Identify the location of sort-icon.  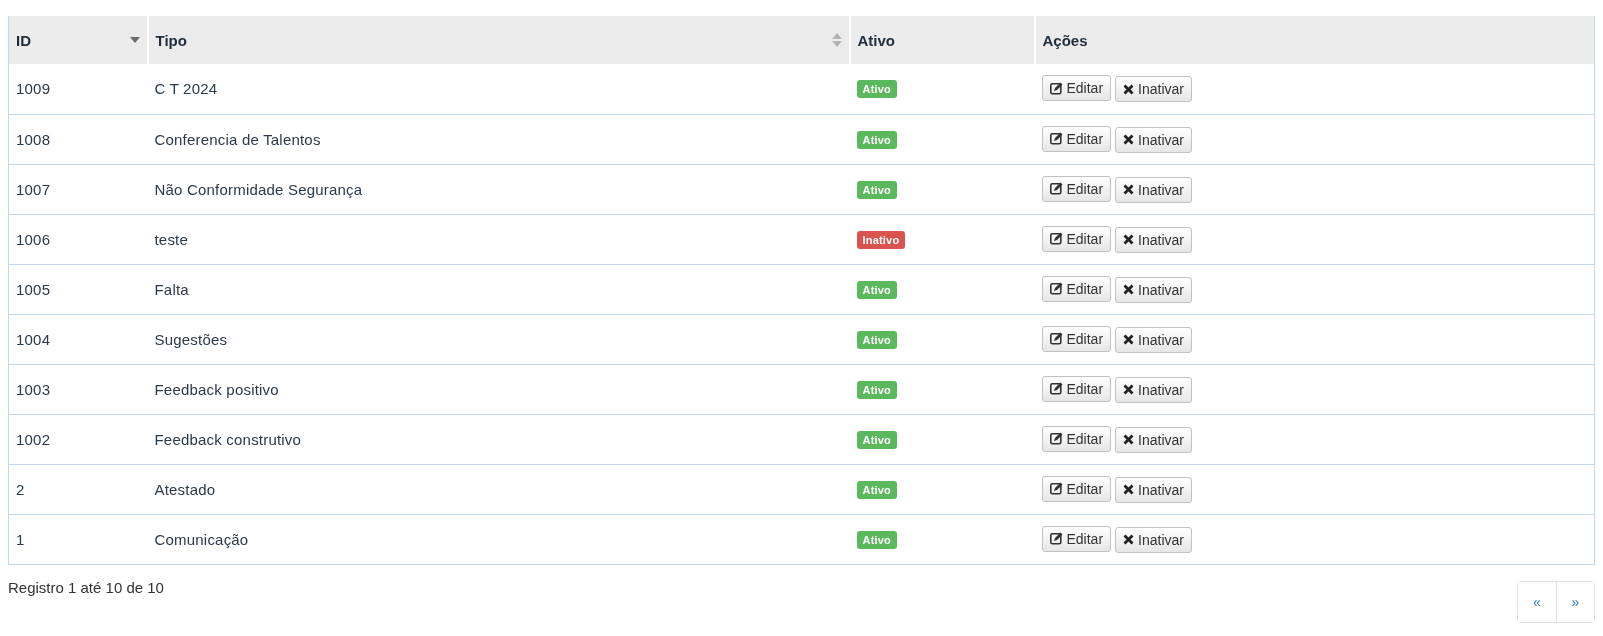
(836, 40).